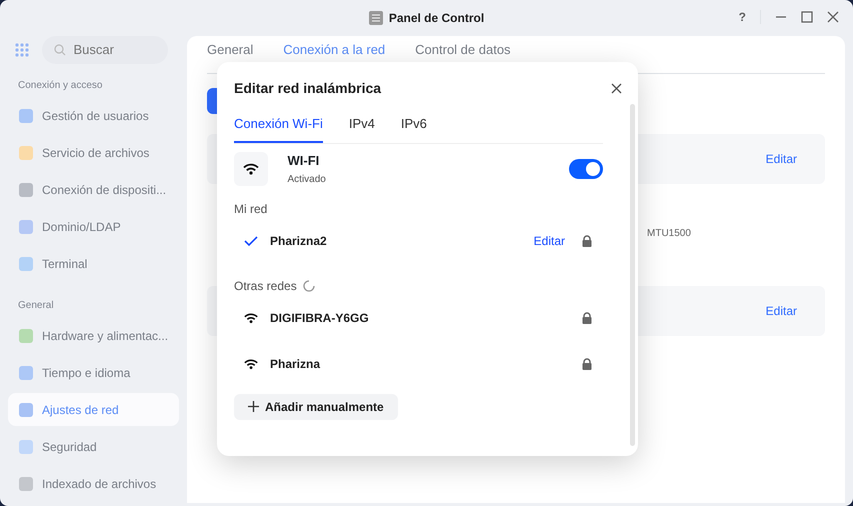 Image resolution: width=853 pixels, height=506 pixels. I want to click on section-label: General, so click(36, 306).